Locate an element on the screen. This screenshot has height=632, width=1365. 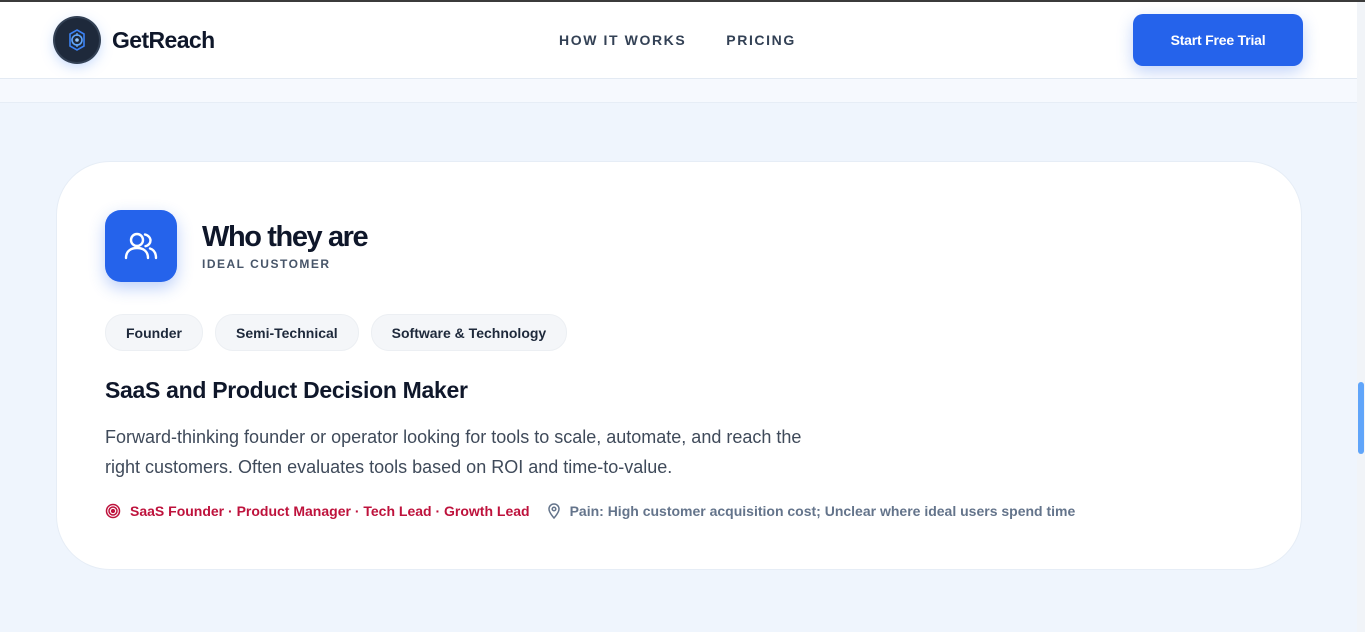
brand-logo: GetReach is located at coordinates (135, 40).